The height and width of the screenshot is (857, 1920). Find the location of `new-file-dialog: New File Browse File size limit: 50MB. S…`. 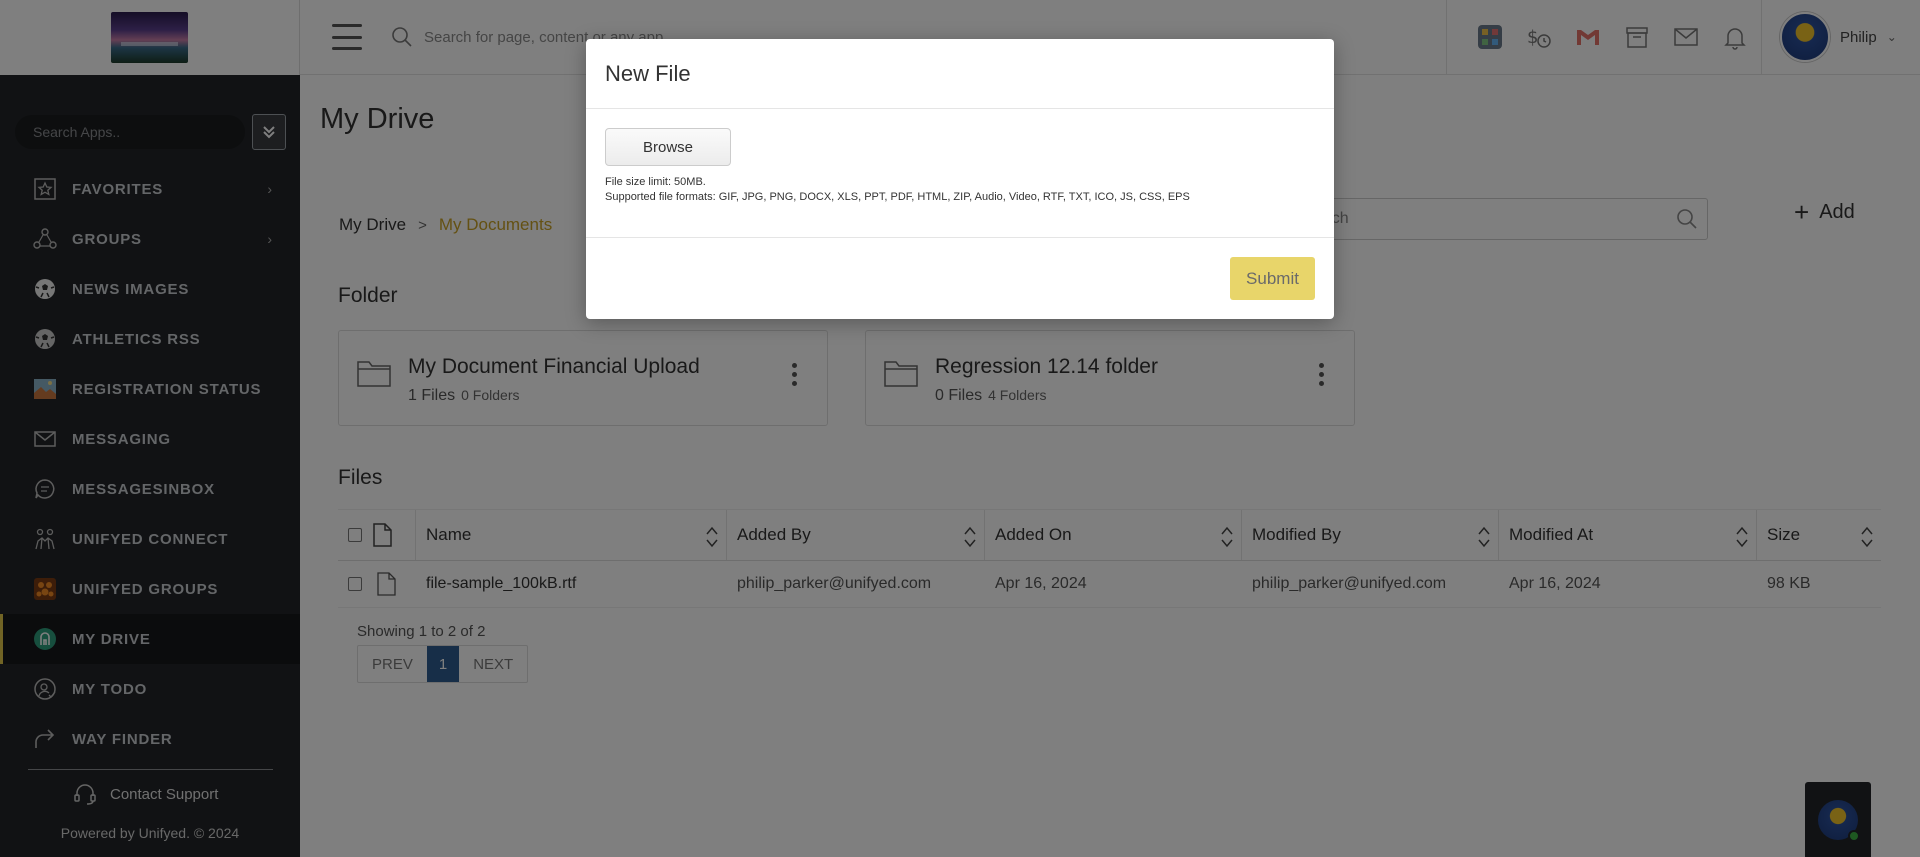

new-file-dialog: New File Browse File size limit: 50MB. S… is located at coordinates (960, 179).